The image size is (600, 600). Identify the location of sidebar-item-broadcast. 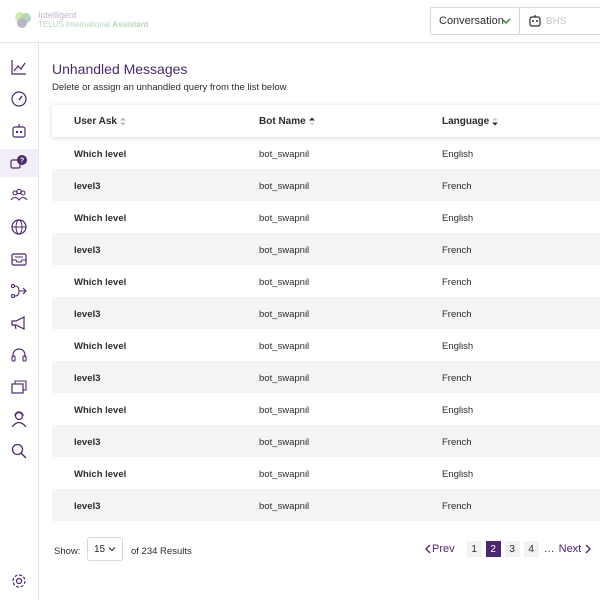
(19, 323).